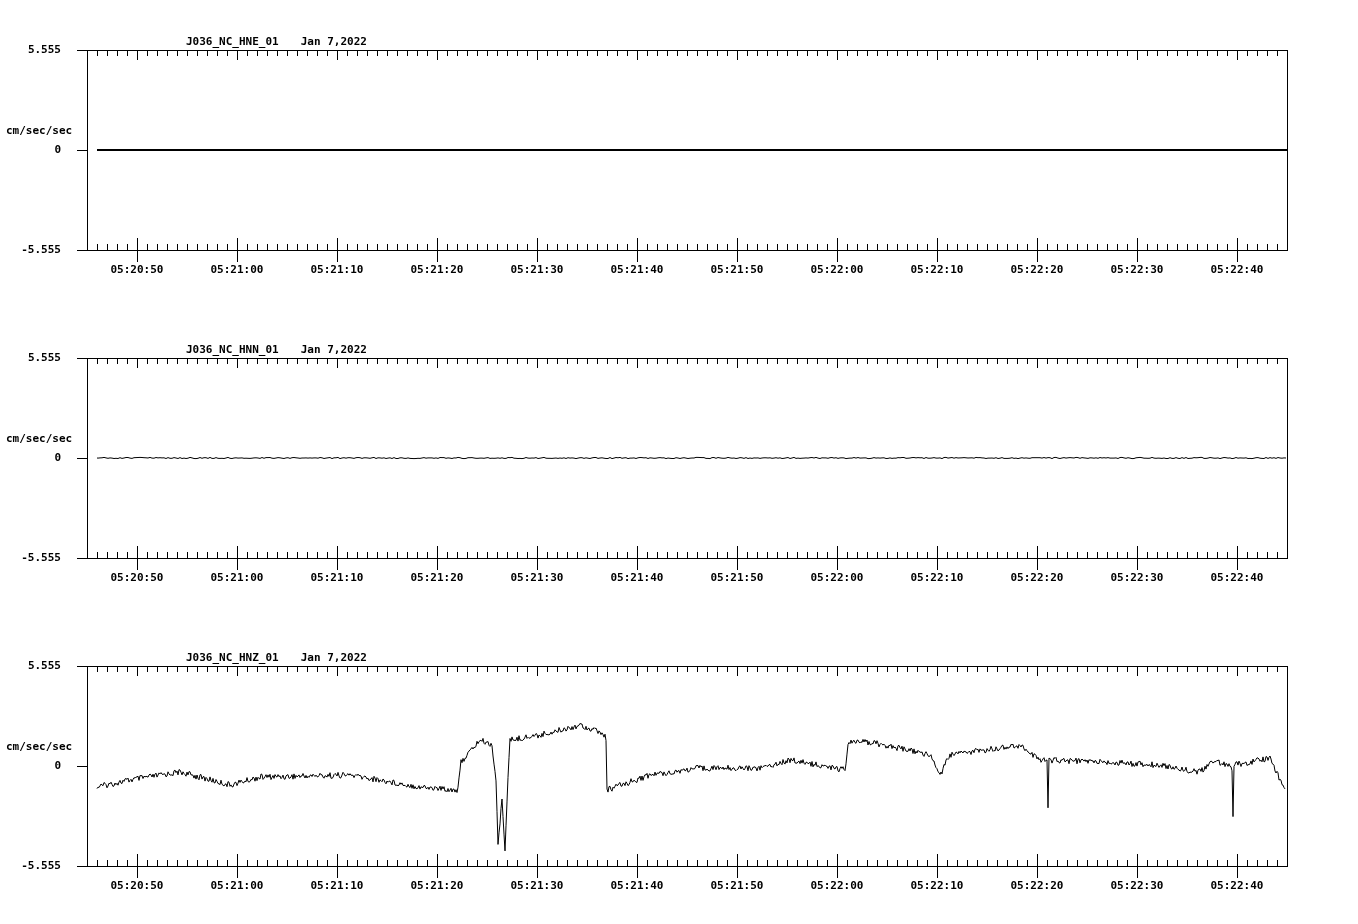  Describe the element at coordinates (232, 42) in the screenshot. I see `station-title: J036_NC_HNE_01` at that location.